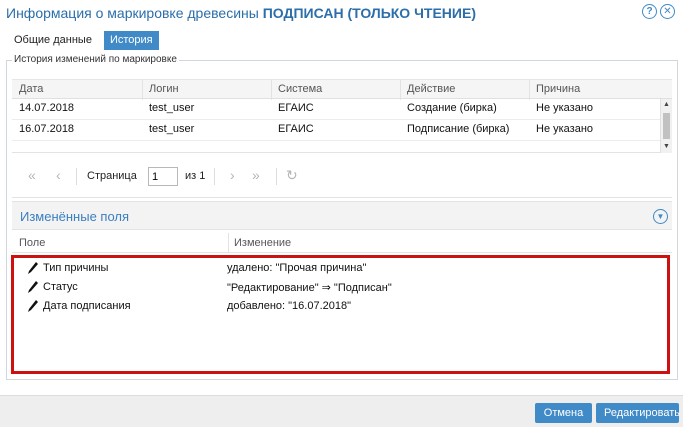 The width and height of the screenshot is (683, 427). What do you see at coordinates (58, 175) in the screenshot?
I see `chevron-left-icon: ‹` at bounding box center [58, 175].